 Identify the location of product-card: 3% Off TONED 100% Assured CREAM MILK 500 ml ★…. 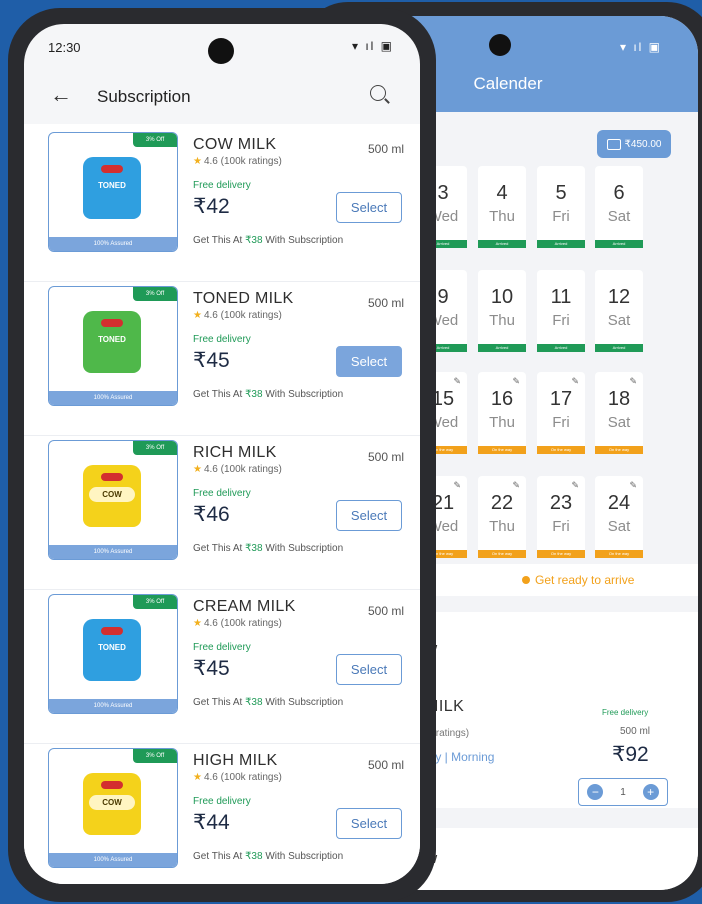
(222, 667).